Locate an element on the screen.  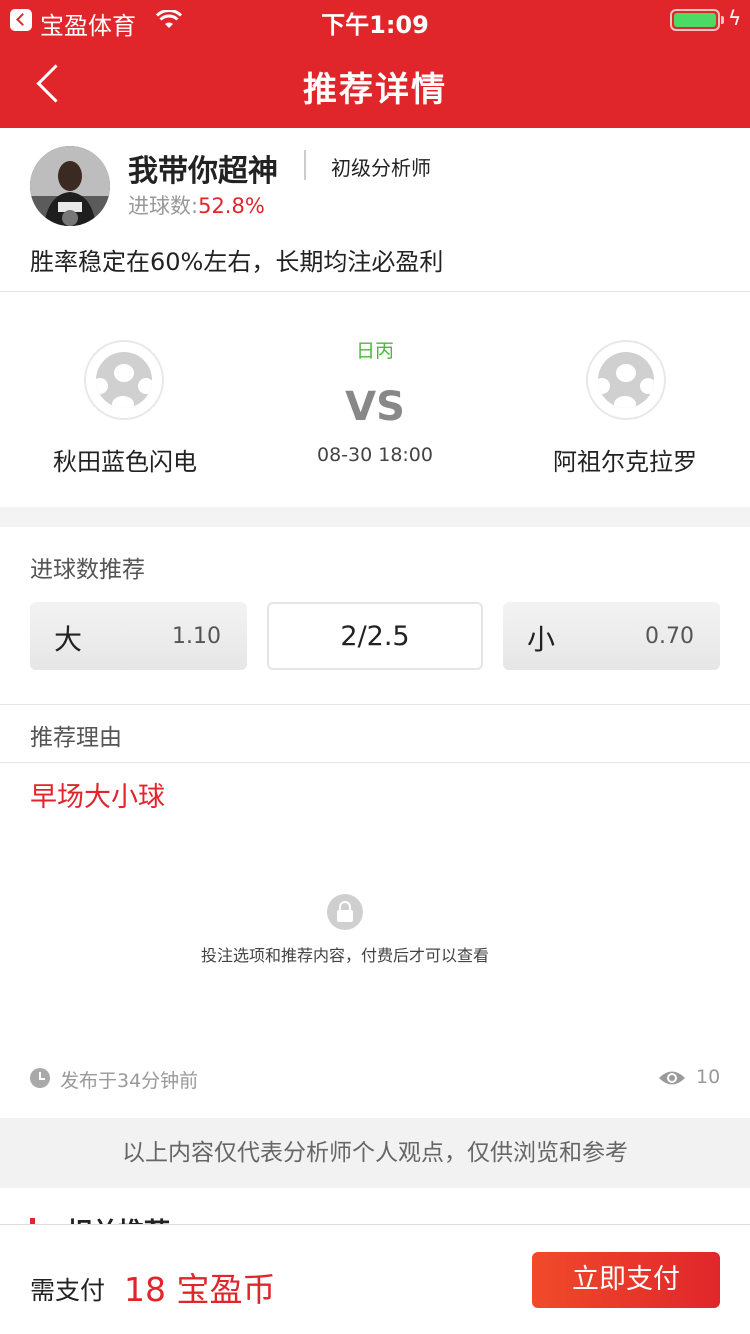
publish-time: 发布于34分钟前 is located at coordinates (129, 1081).